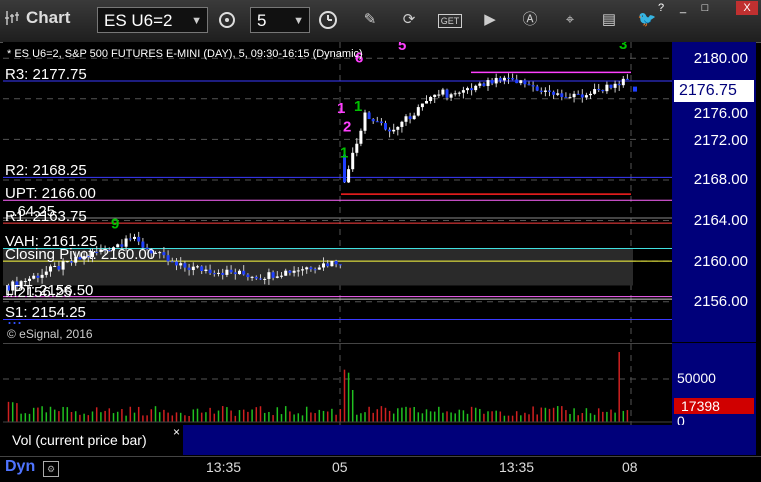 The width and height of the screenshot is (761, 482). I want to click on help-button: ?, so click(661, 8).